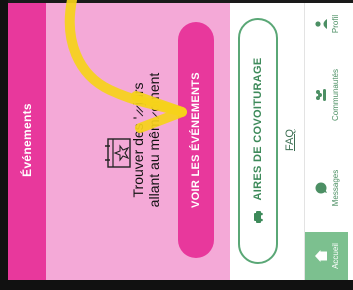 The image size is (353, 290). I want to click on events-description-line1: Trouver des ' ̷ ̷ jurs, so click(138, 140).